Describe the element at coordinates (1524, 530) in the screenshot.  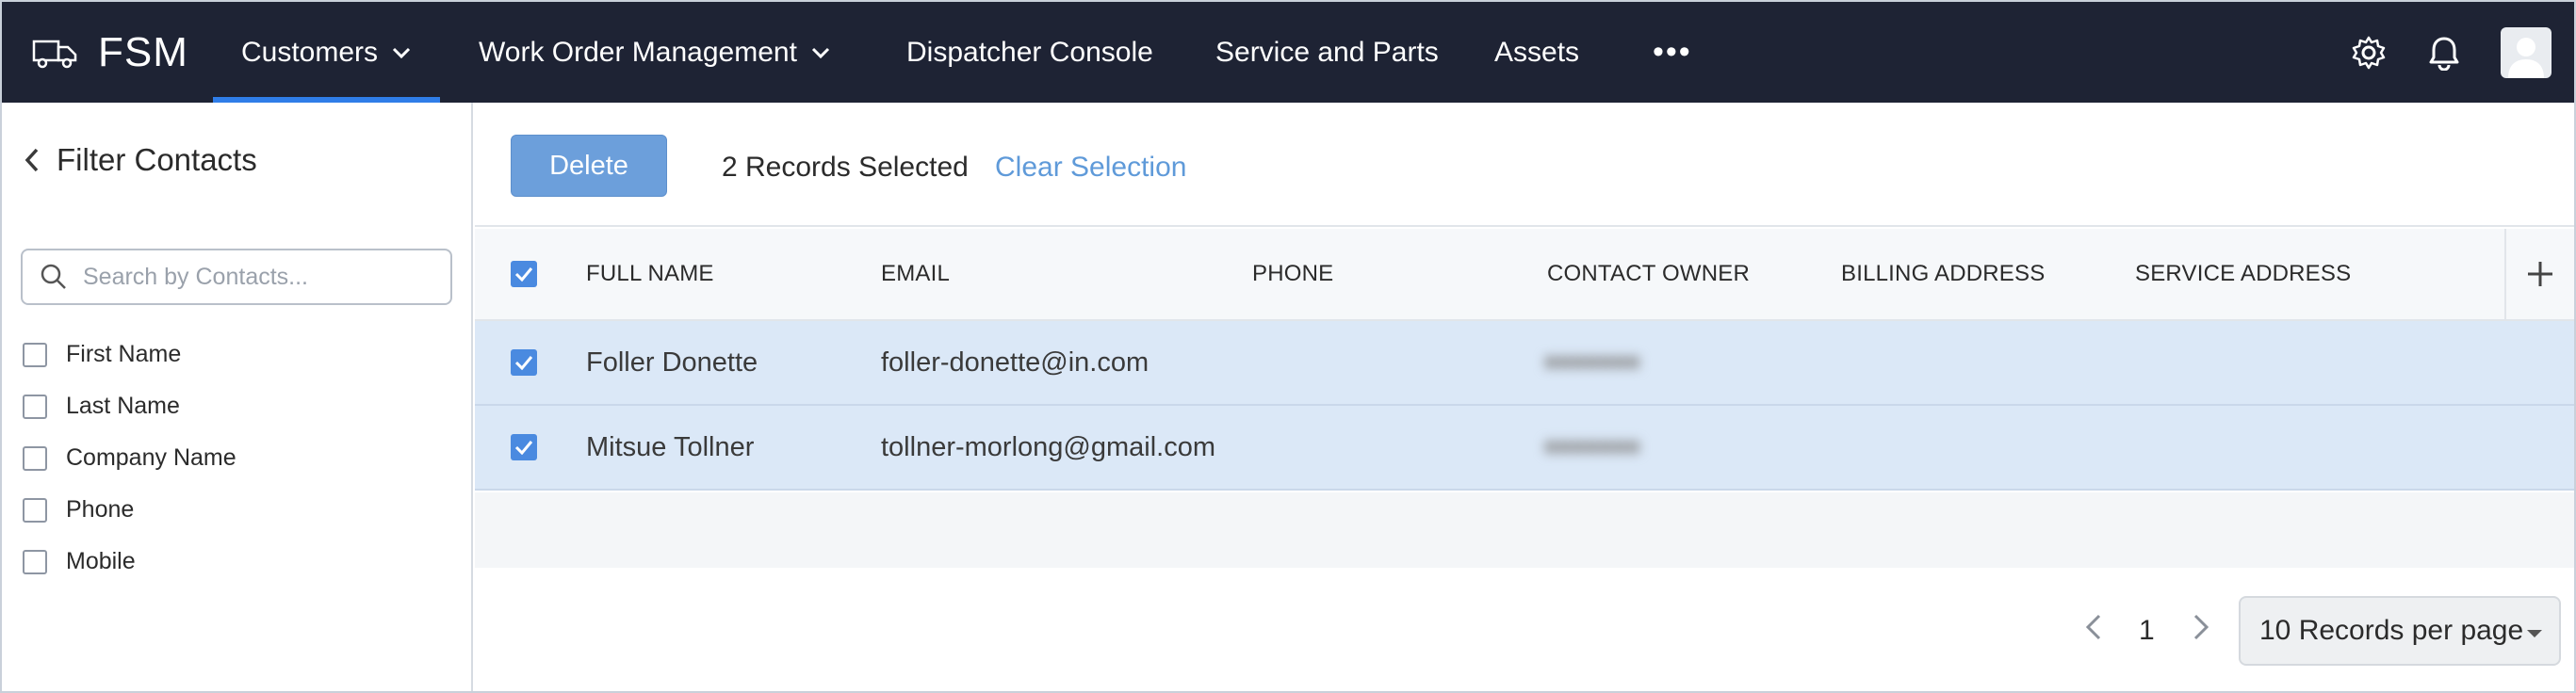
I see `table-empty-area` at that location.